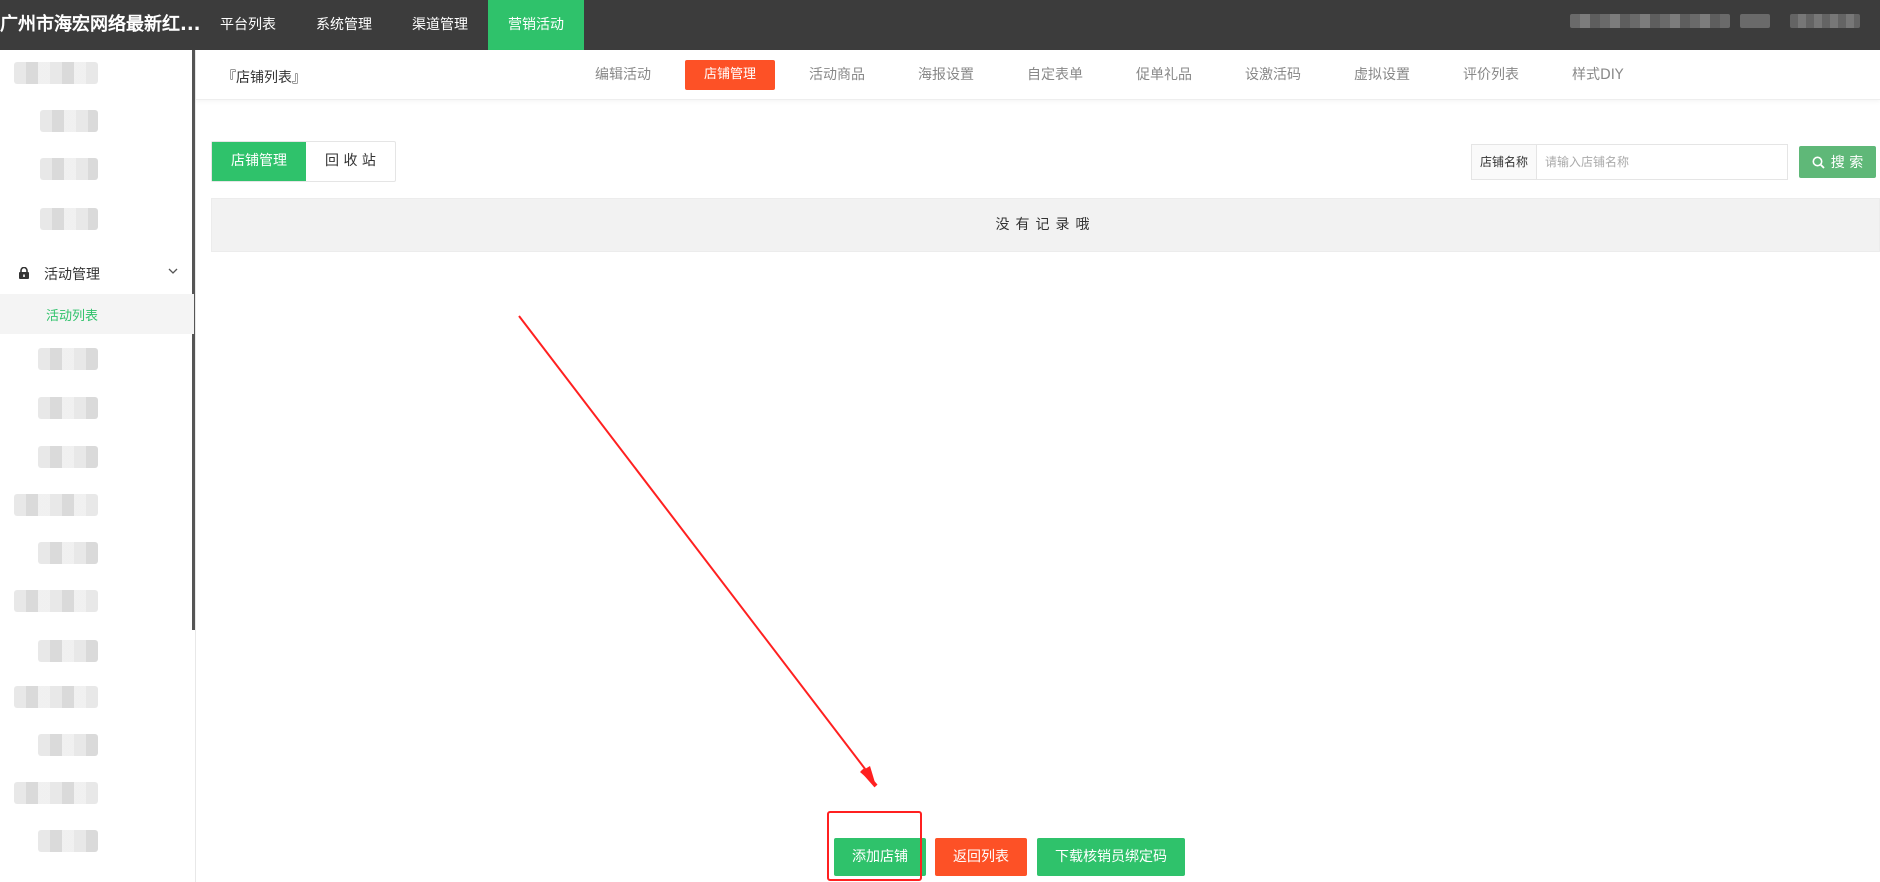 This screenshot has width=1880, height=882. Describe the element at coordinates (1597, 75) in the screenshot. I see `tab-style-diy: 样式DIY` at that location.